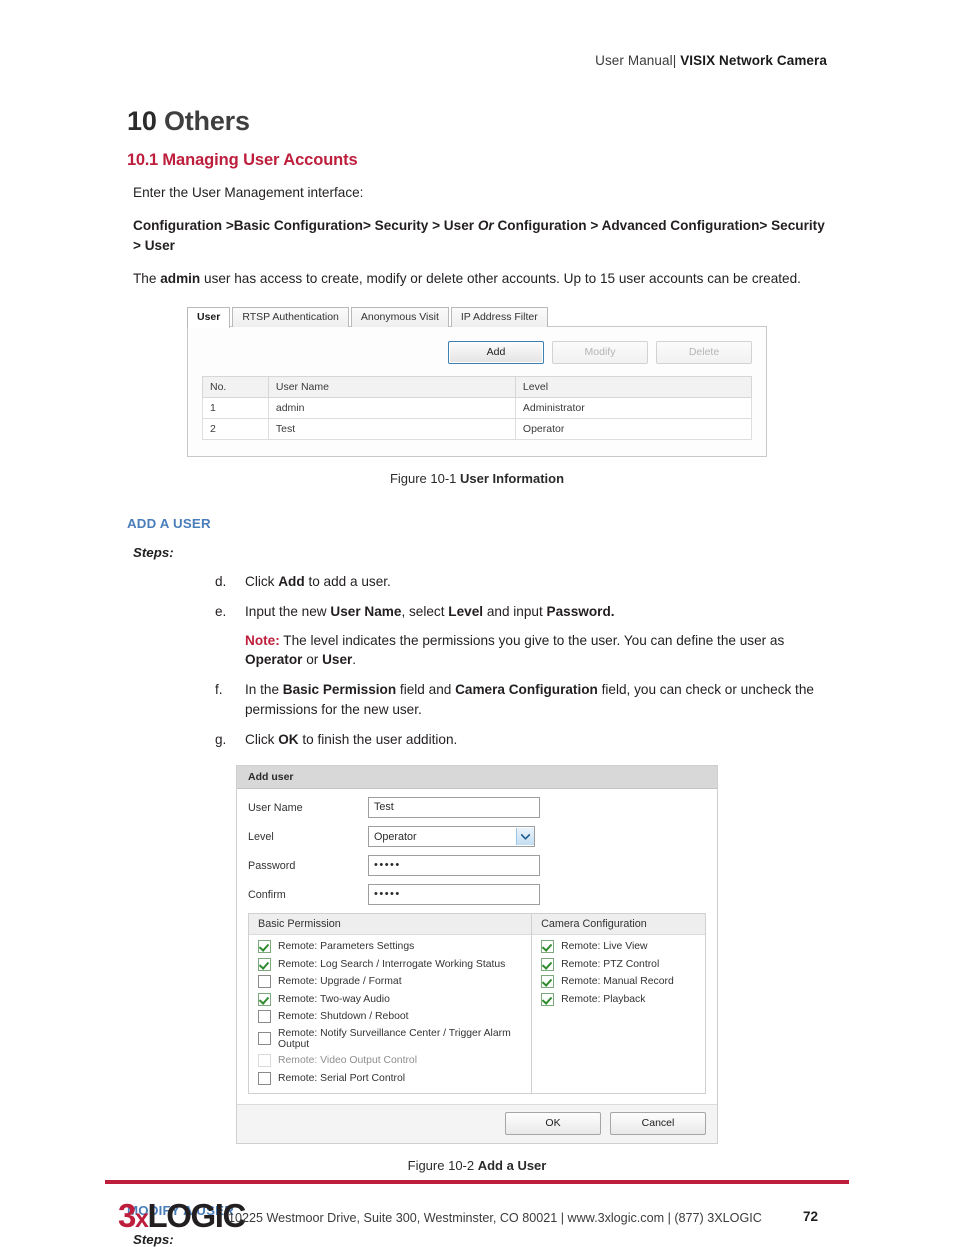  I want to click on permission-shutdown-reboot: Remote: Shutdown / Reboot, so click(390, 1017).